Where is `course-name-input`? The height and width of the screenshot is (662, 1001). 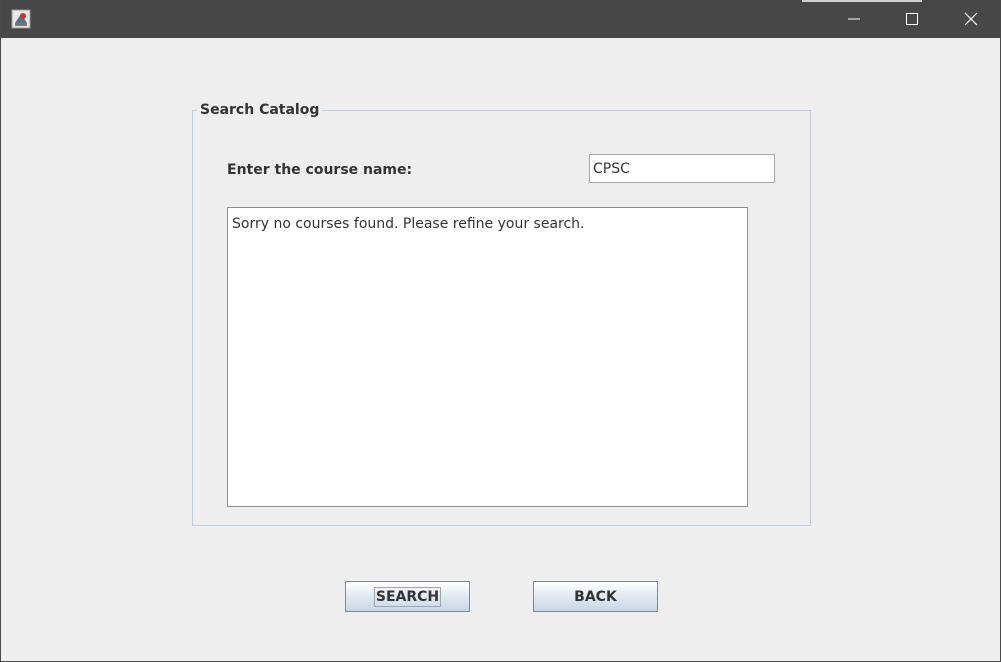 course-name-input is located at coordinates (682, 168).